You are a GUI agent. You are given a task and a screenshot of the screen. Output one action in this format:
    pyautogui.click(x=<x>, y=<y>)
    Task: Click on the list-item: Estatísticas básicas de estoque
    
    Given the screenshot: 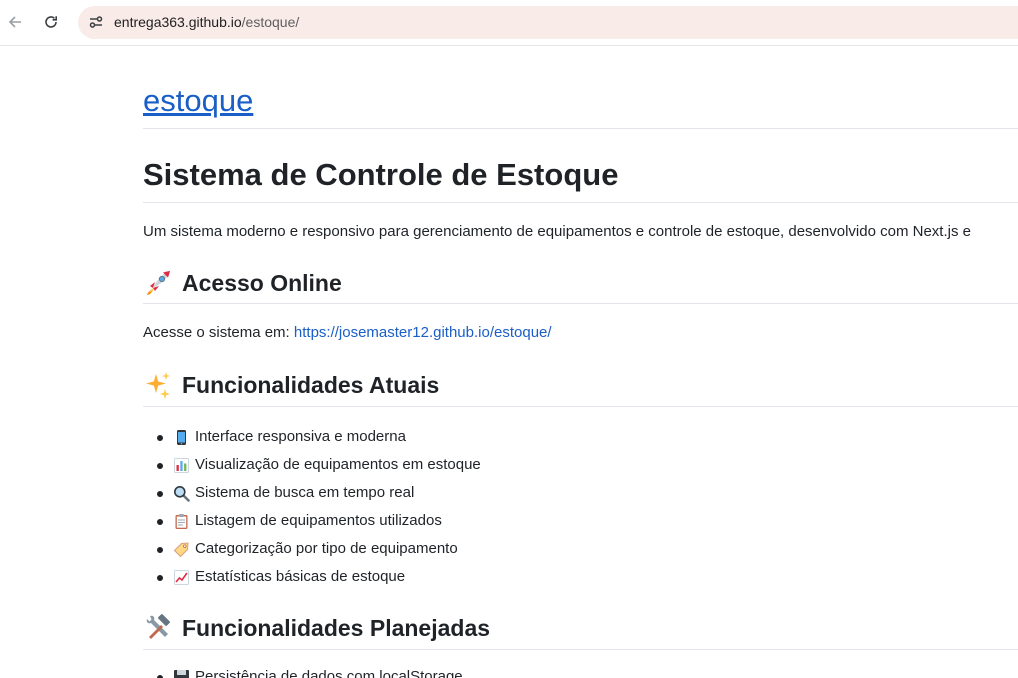 What is the action you would take?
    pyautogui.click(x=319, y=577)
    